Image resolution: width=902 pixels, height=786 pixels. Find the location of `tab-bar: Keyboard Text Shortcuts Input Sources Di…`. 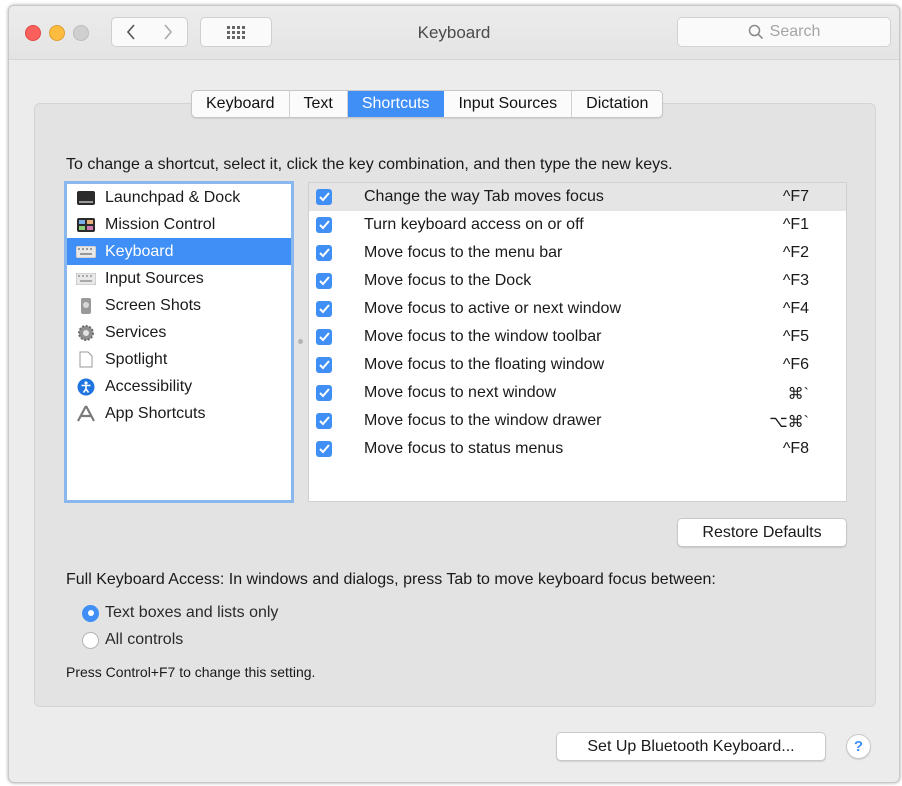

tab-bar: Keyboard Text Shortcuts Input Sources Di… is located at coordinates (427, 104).